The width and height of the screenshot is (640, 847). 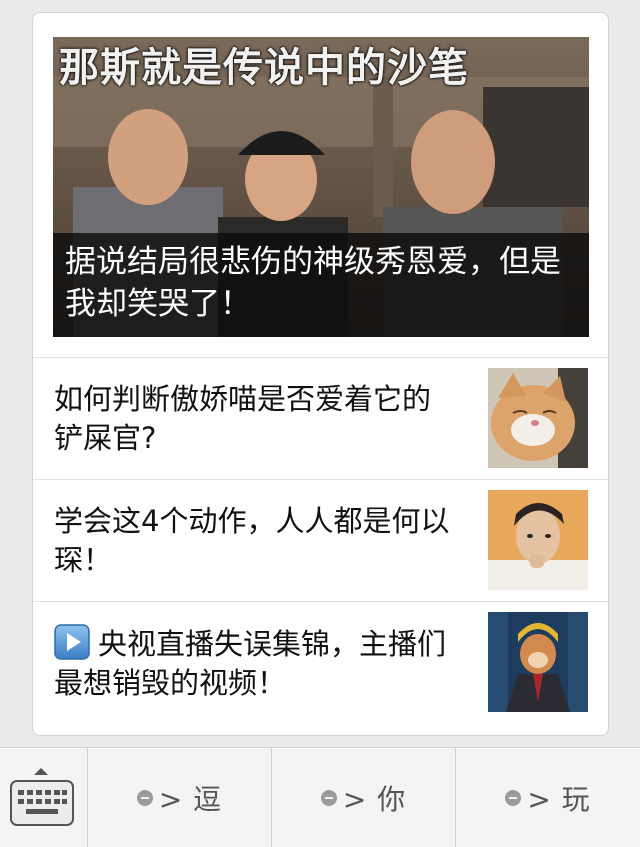 What do you see at coordinates (538, 540) in the screenshot?
I see `man-photo` at bounding box center [538, 540].